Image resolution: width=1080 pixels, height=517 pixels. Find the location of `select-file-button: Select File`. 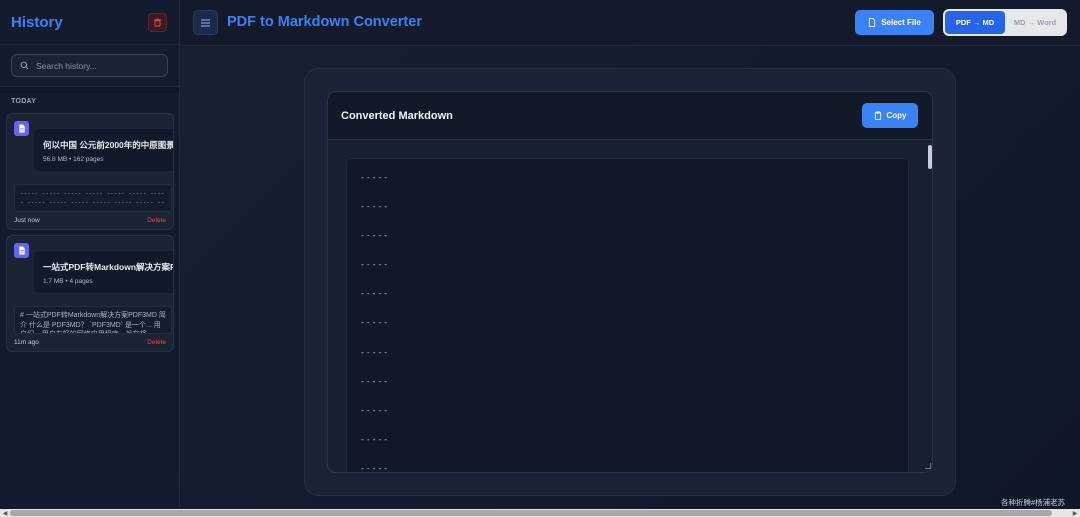

select-file-button: Select File is located at coordinates (894, 22).